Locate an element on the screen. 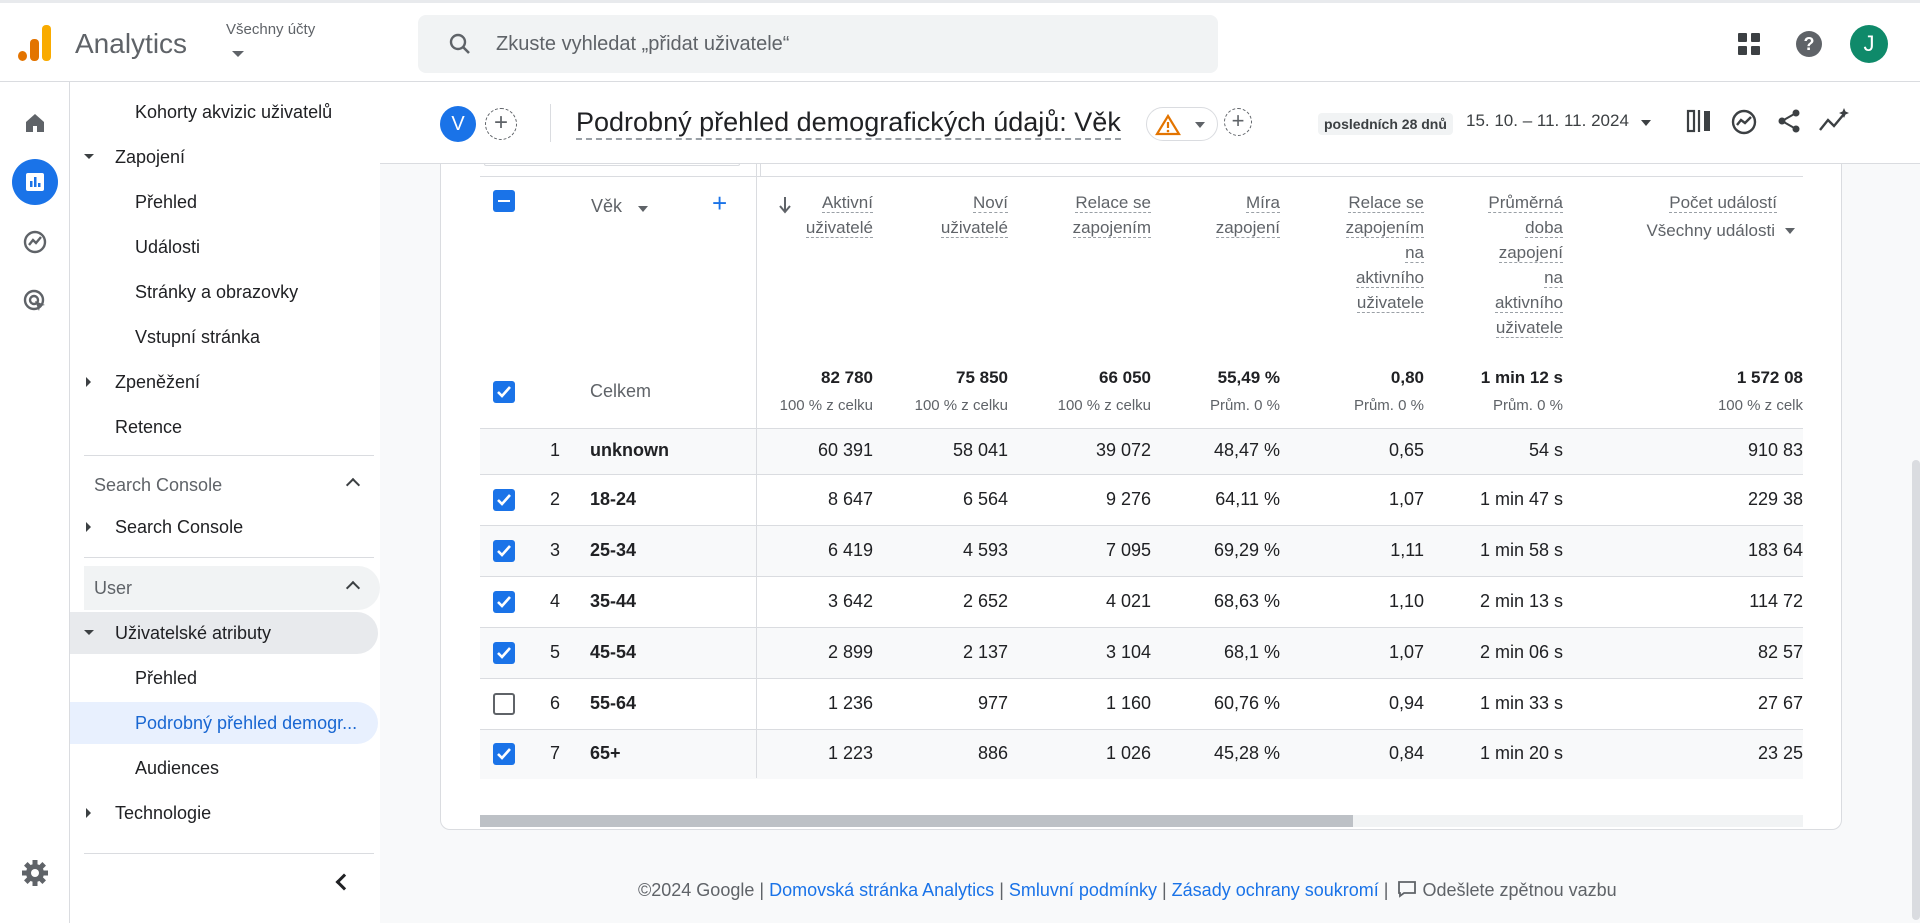  analytics-logo-icon is located at coordinates (35, 43).